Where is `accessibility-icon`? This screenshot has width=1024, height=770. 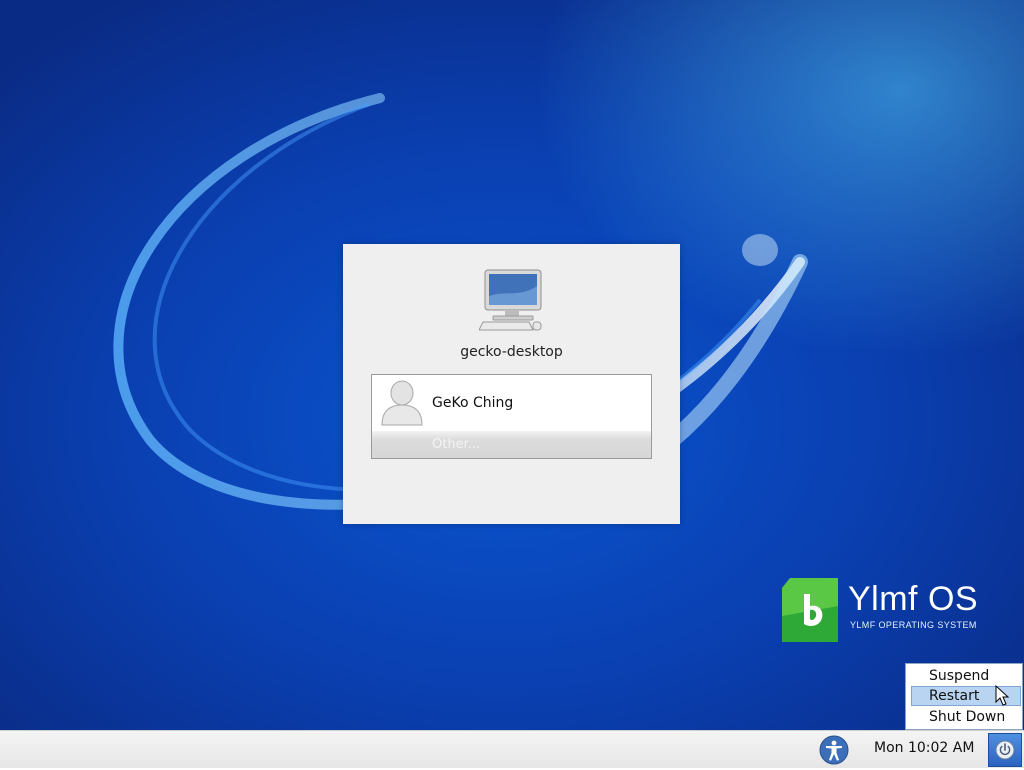 accessibility-icon is located at coordinates (834, 750).